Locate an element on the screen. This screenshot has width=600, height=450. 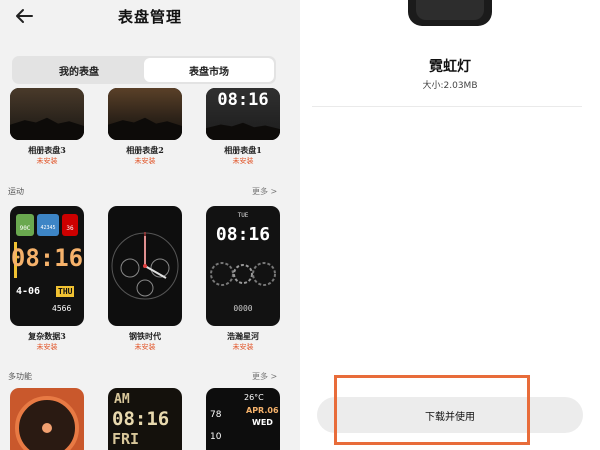
page-title: 表盘管理 is located at coordinates (149, 17).